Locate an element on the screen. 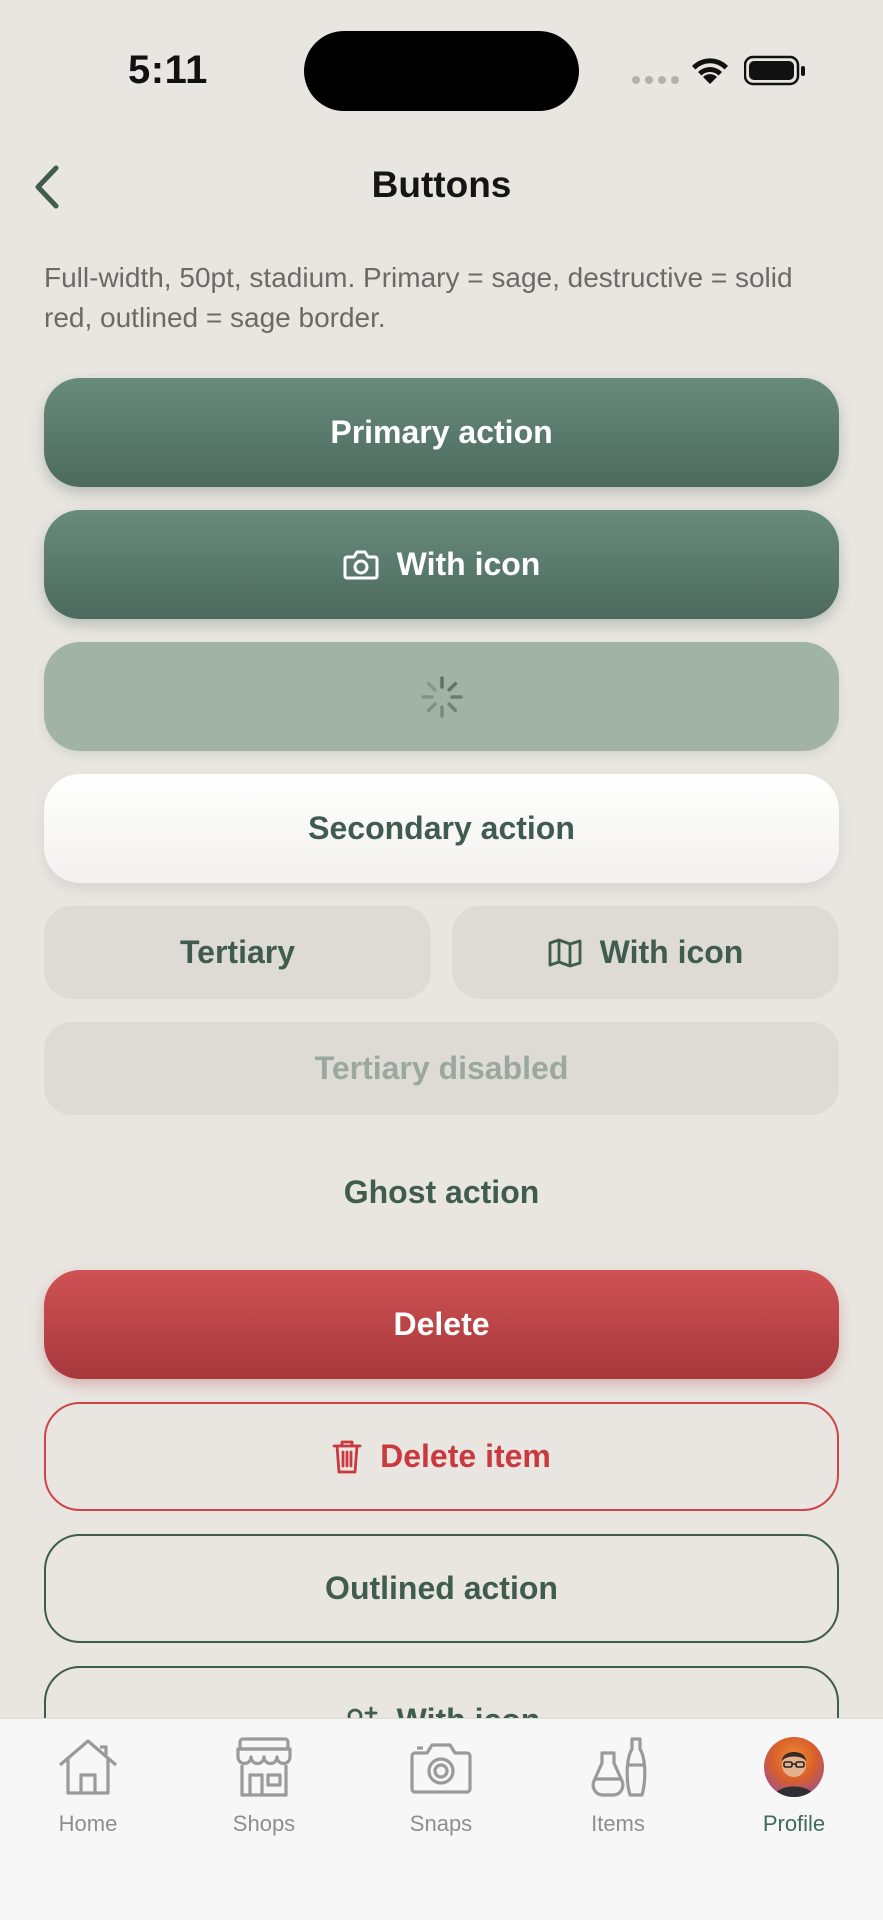 This screenshot has width=883, height=1920. button-label: Delete is located at coordinates (441, 1324).